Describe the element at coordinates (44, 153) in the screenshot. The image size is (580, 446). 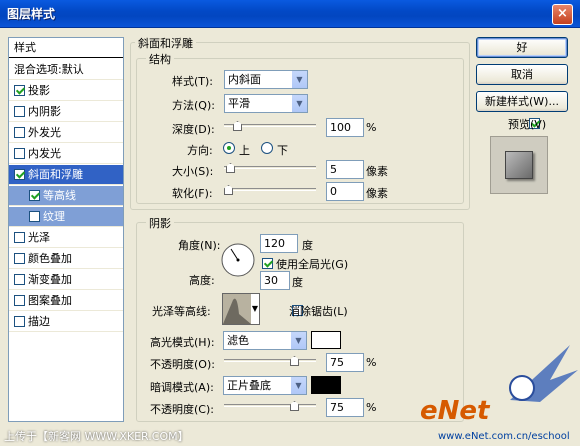
I see `style-list-item-label: 内发光` at that location.